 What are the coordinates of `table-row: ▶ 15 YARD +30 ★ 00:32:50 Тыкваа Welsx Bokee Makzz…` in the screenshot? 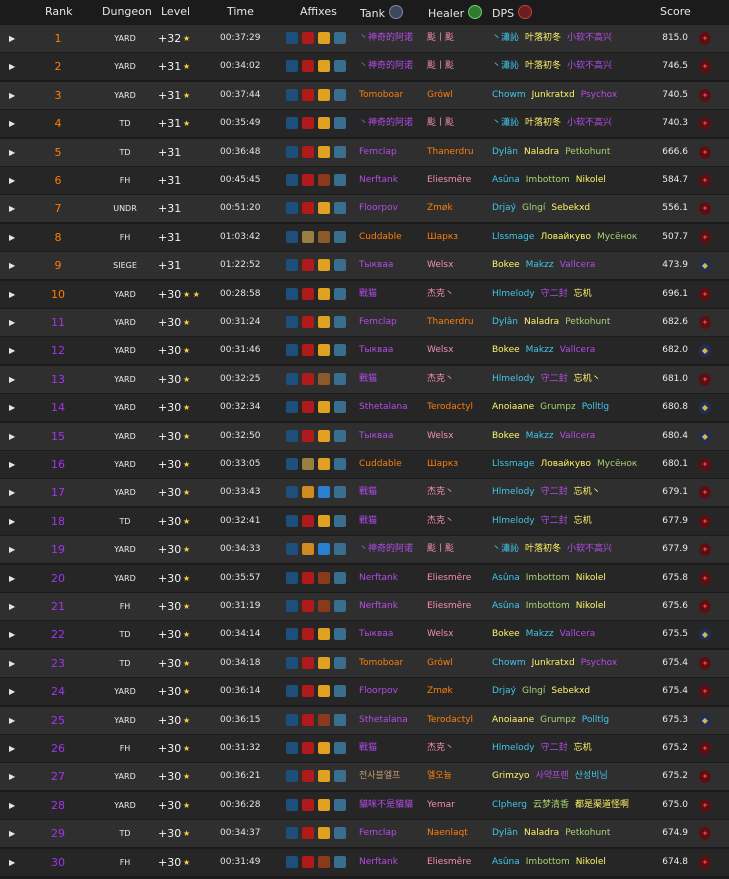 It's located at (364, 436).